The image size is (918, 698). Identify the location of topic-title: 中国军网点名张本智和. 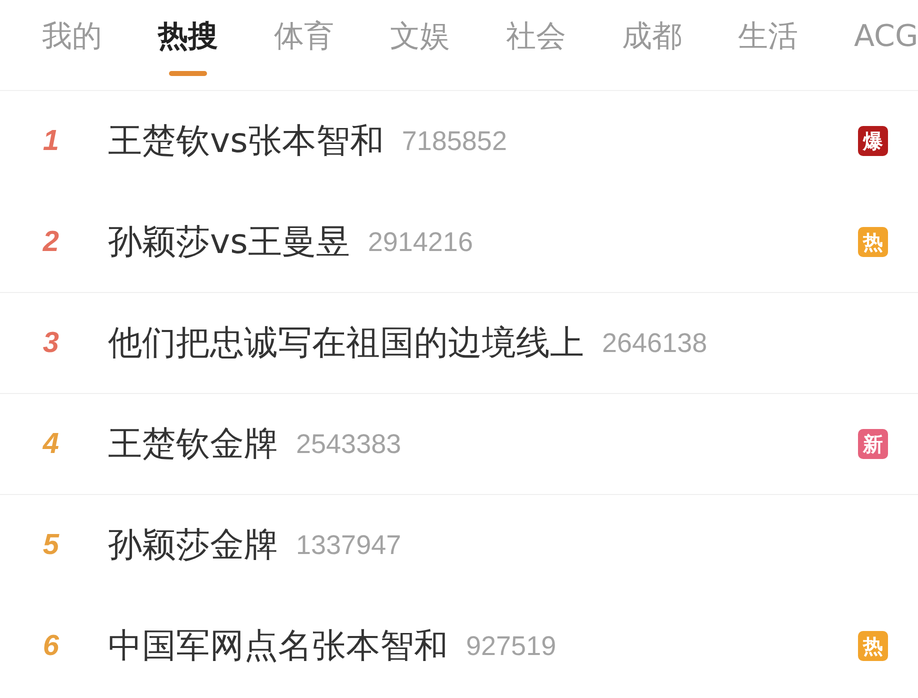
(278, 646).